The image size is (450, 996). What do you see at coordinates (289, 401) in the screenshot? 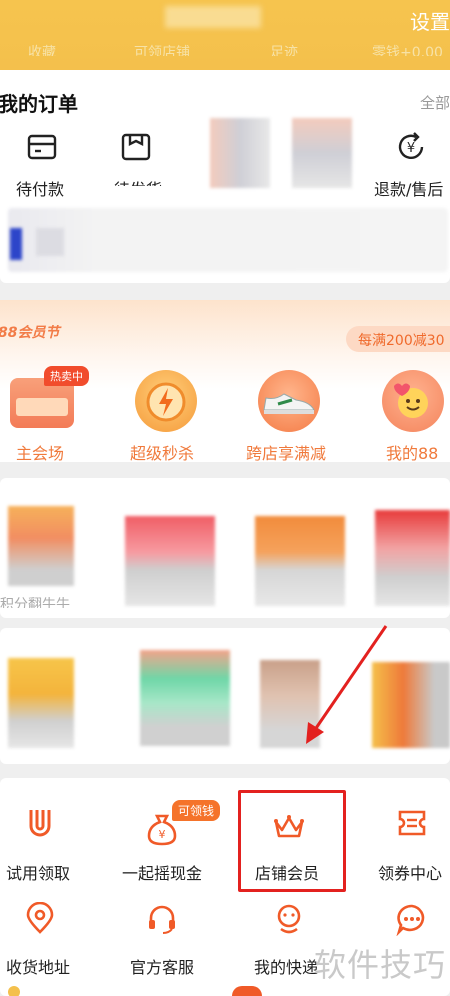
I see `sneaker-icon` at bounding box center [289, 401].